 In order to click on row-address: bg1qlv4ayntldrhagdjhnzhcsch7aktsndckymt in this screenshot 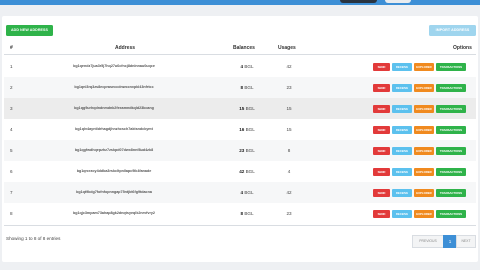, I will do `click(114, 129)`.